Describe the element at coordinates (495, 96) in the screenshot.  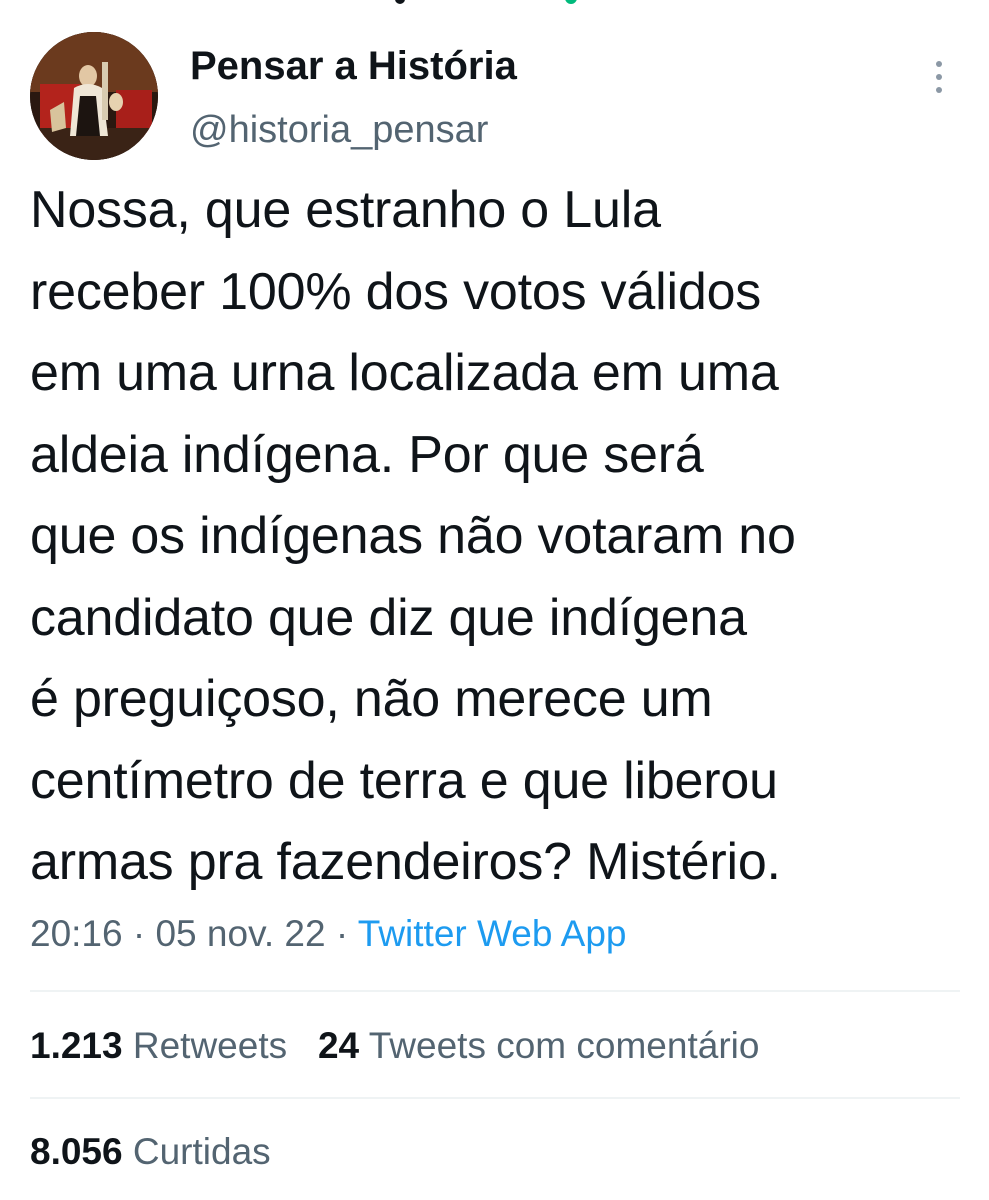
I see `tweet-header: Pensar a História @historia_pensar` at that location.